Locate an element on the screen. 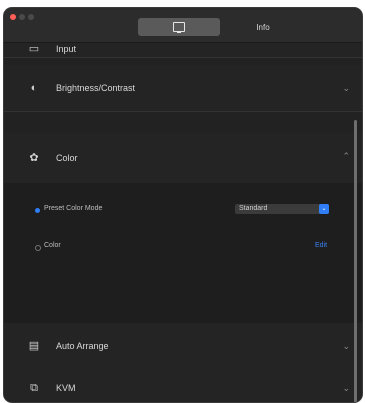 The image size is (365, 403). minimize-window-button is located at coordinates (22, 17).